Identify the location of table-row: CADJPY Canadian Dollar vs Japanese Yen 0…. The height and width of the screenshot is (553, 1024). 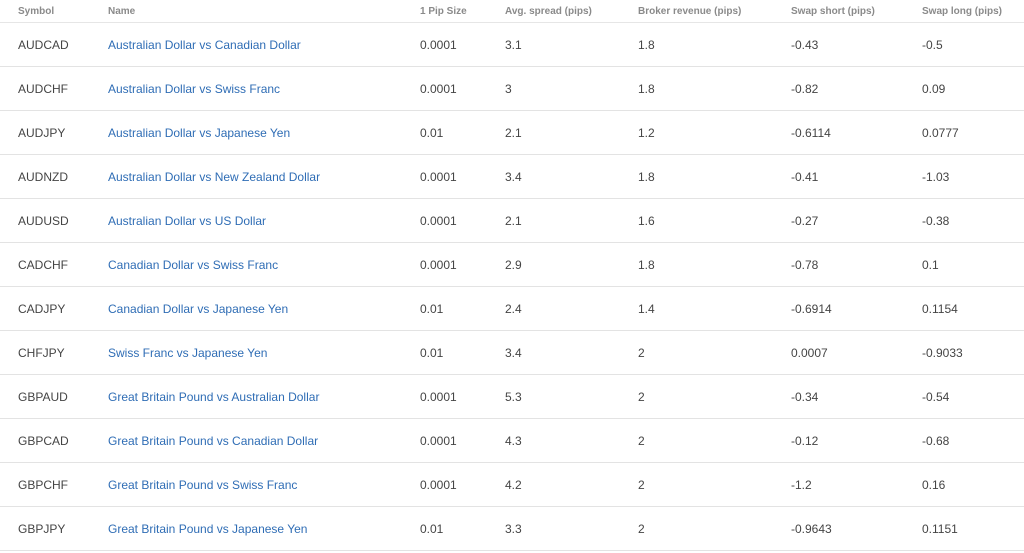
(512, 308).